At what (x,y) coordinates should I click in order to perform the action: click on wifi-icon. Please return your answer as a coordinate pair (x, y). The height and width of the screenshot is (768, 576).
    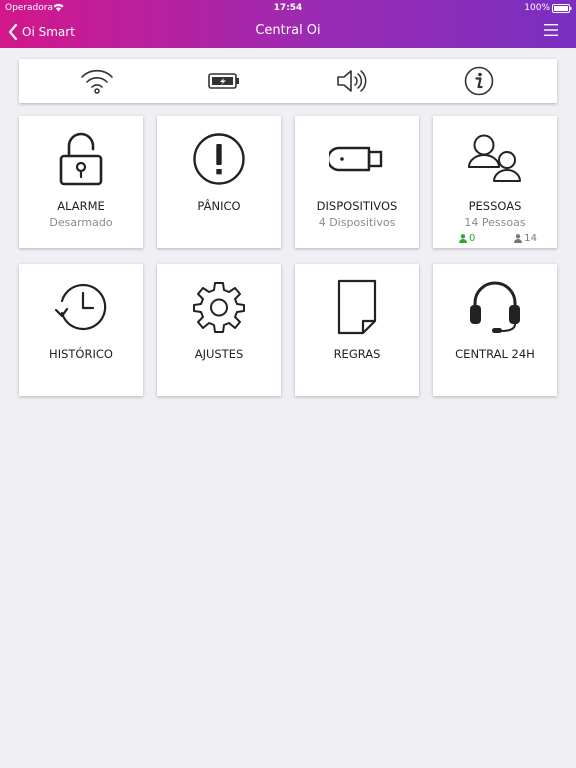
    Looking at the image, I should click on (96, 81).